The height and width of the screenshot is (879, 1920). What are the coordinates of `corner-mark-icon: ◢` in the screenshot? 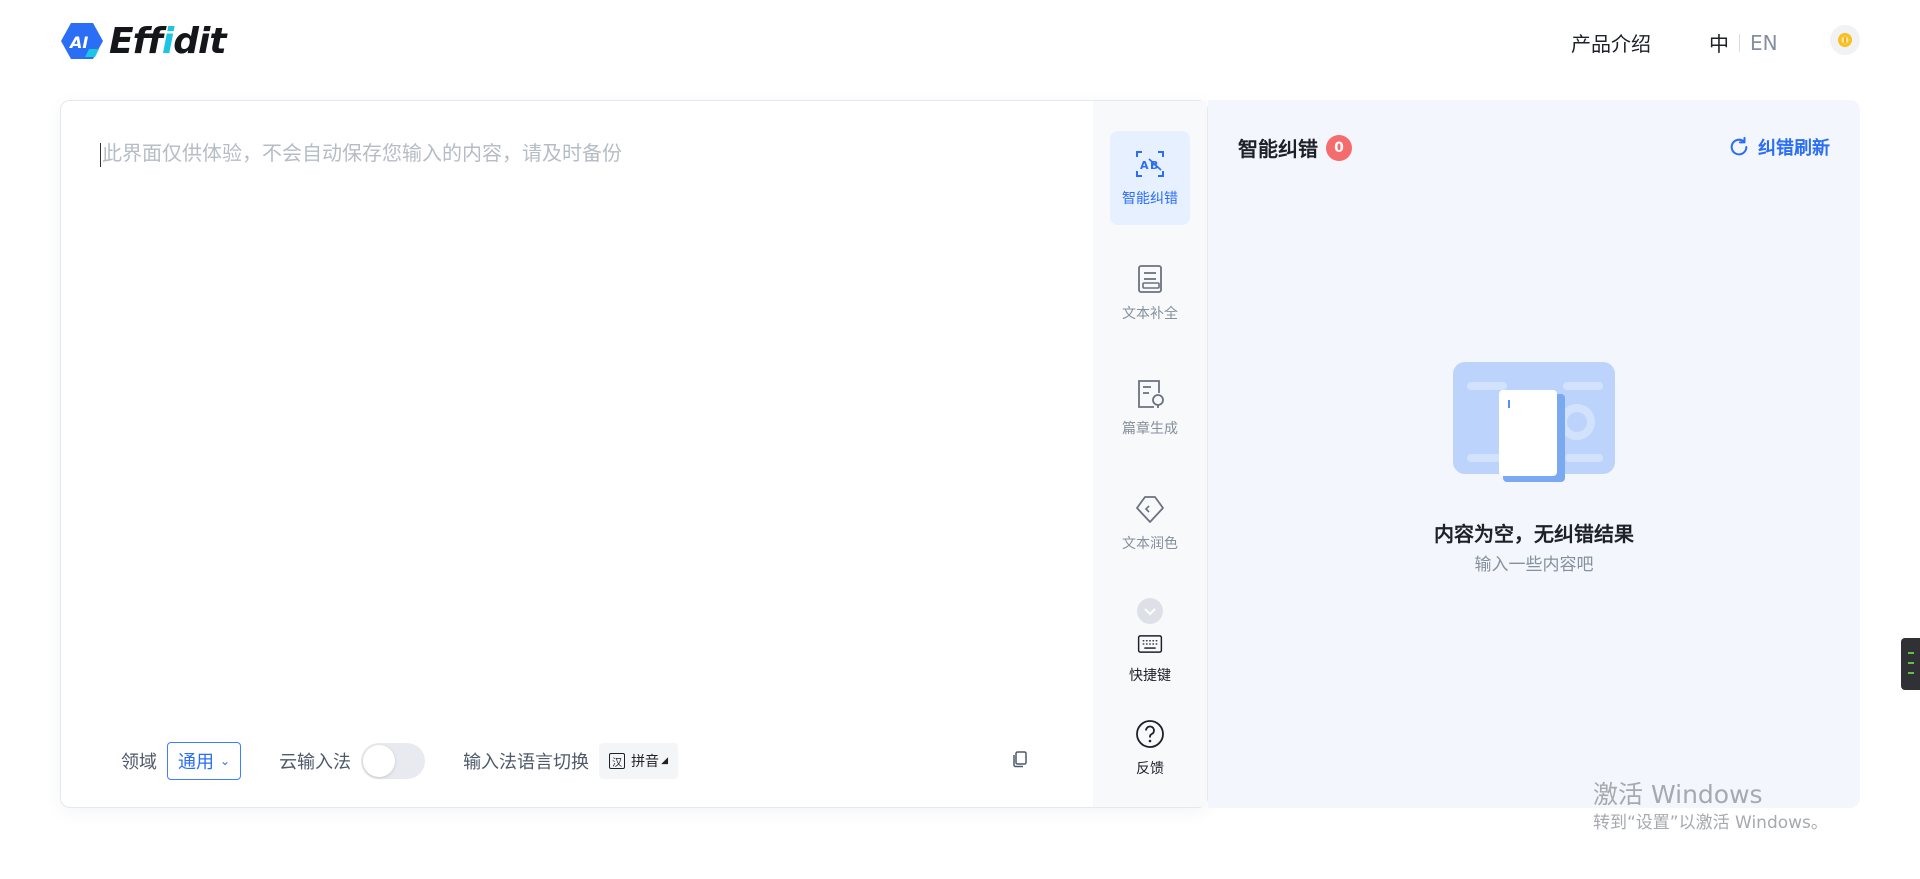 It's located at (664, 761).